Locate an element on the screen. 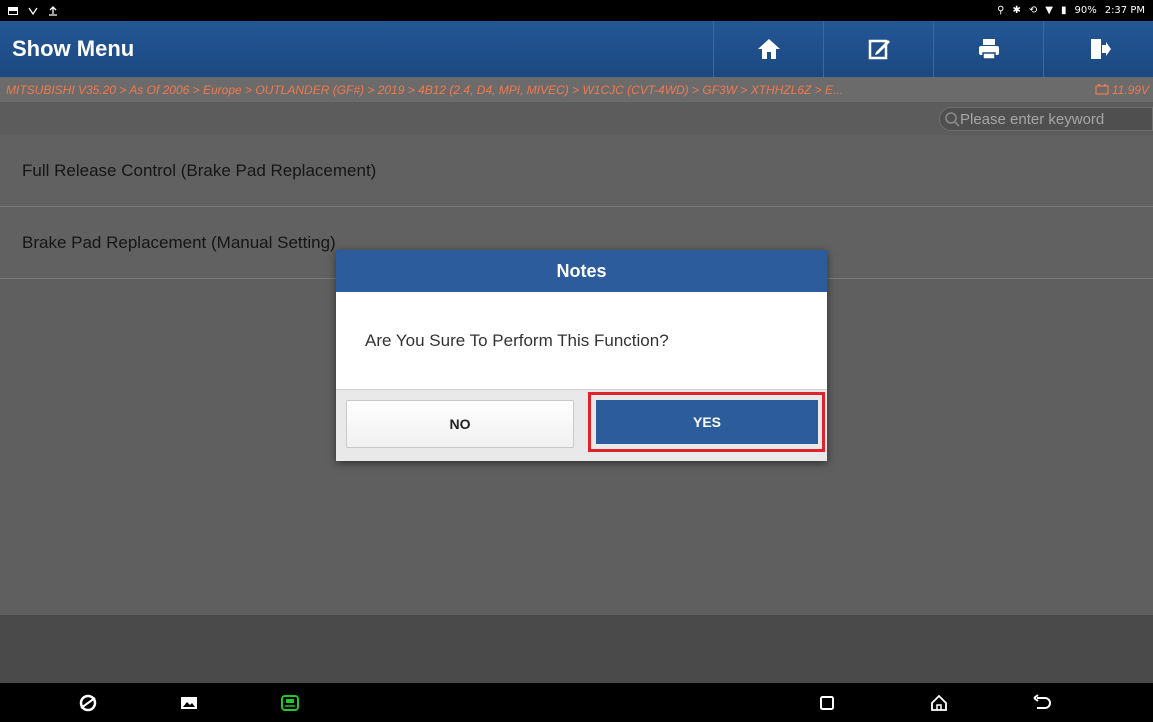 The width and height of the screenshot is (1153, 722). home-button is located at coordinates (768, 49).